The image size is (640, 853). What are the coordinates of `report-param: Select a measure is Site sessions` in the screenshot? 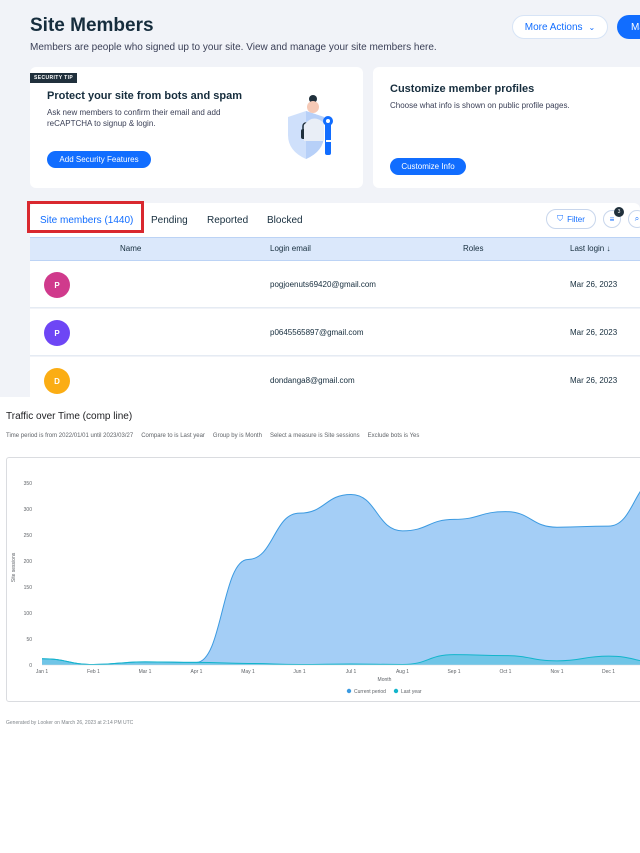 It's located at (314, 436).